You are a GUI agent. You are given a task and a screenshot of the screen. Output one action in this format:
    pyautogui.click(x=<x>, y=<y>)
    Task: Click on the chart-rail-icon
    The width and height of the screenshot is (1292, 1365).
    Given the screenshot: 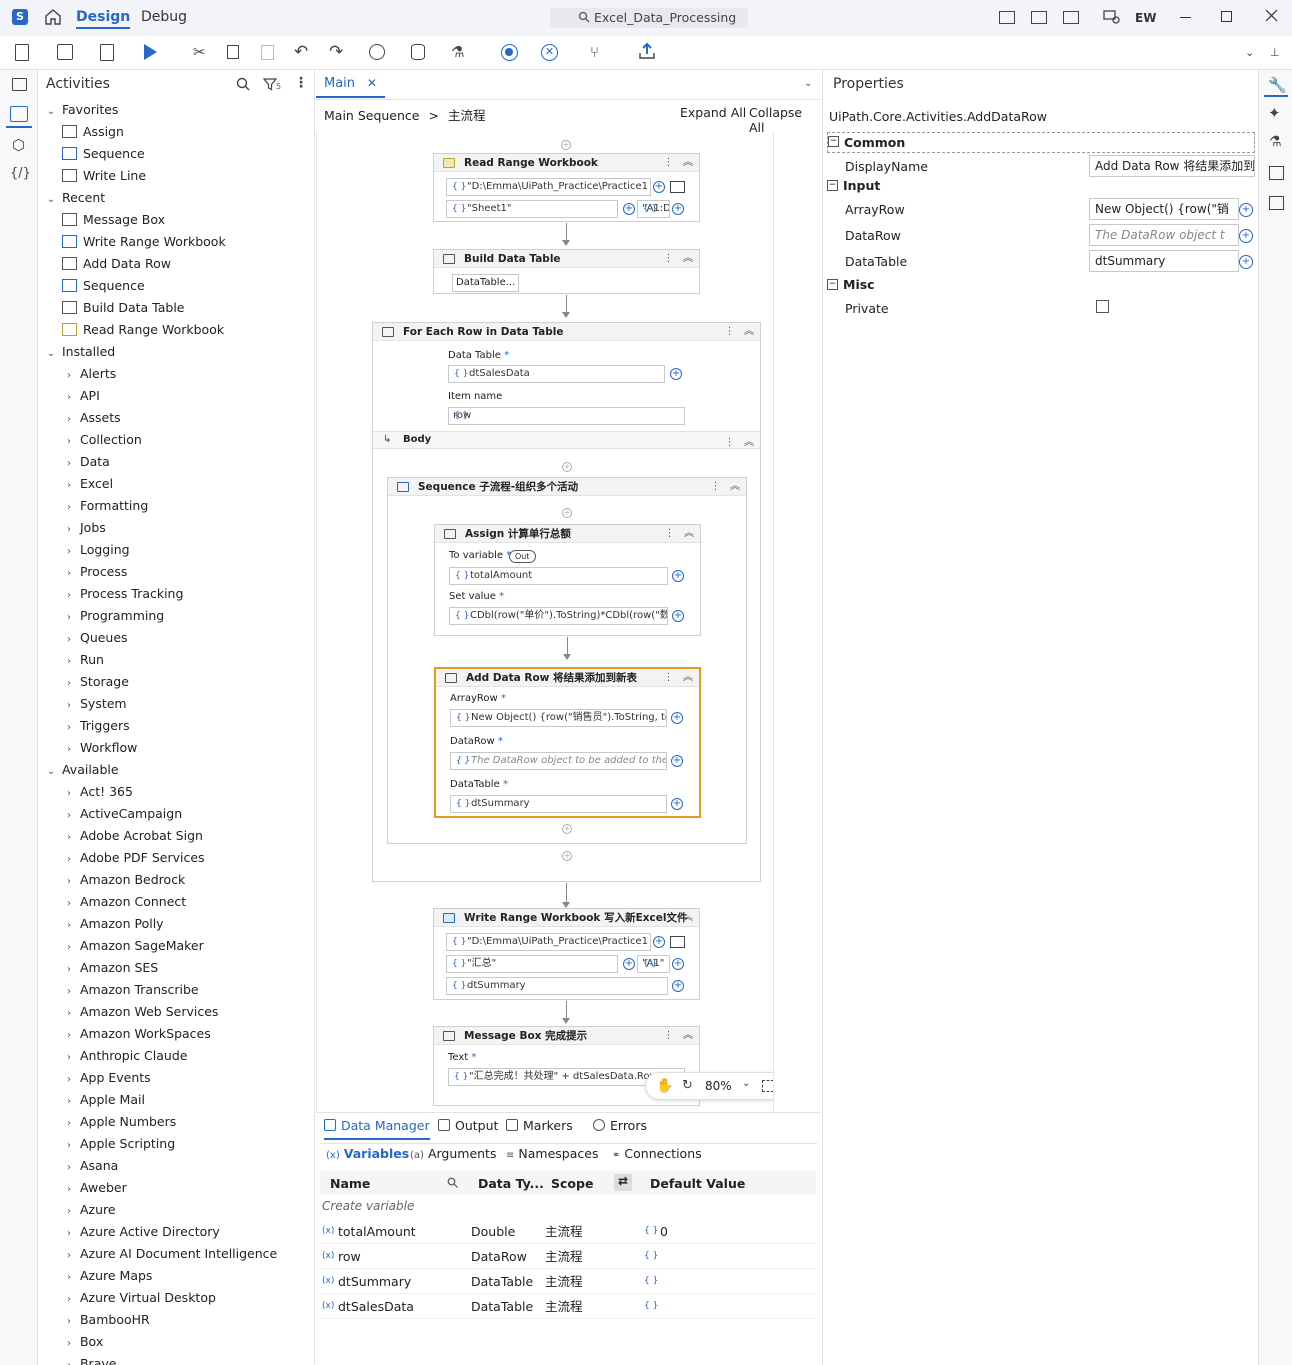 What is the action you would take?
    pyautogui.click(x=1276, y=203)
    